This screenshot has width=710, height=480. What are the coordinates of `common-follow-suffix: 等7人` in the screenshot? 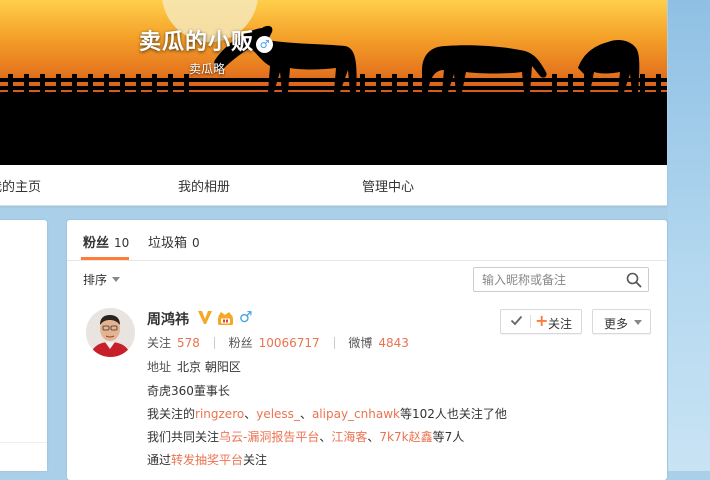 It's located at (448, 437).